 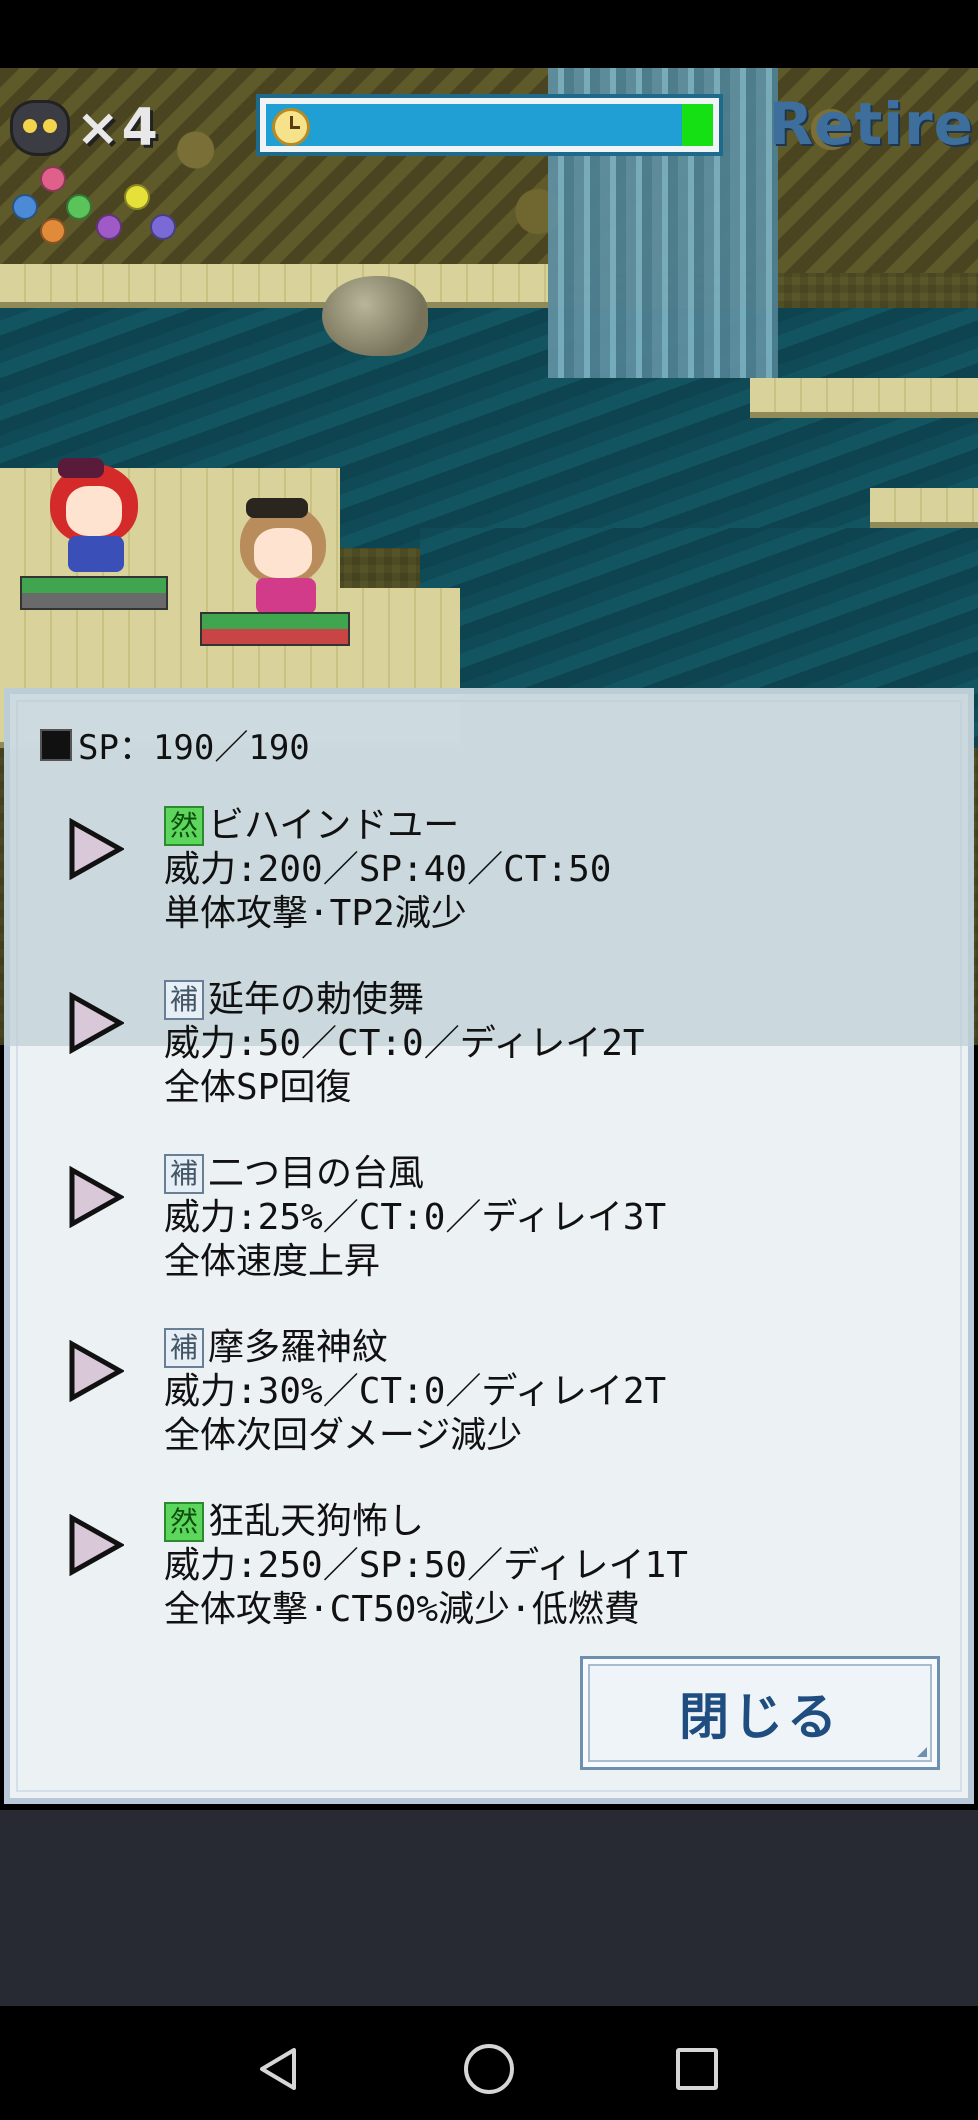 What do you see at coordinates (275, 629) in the screenshot?
I see `character-brown-haired-status-bar` at bounding box center [275, 629].